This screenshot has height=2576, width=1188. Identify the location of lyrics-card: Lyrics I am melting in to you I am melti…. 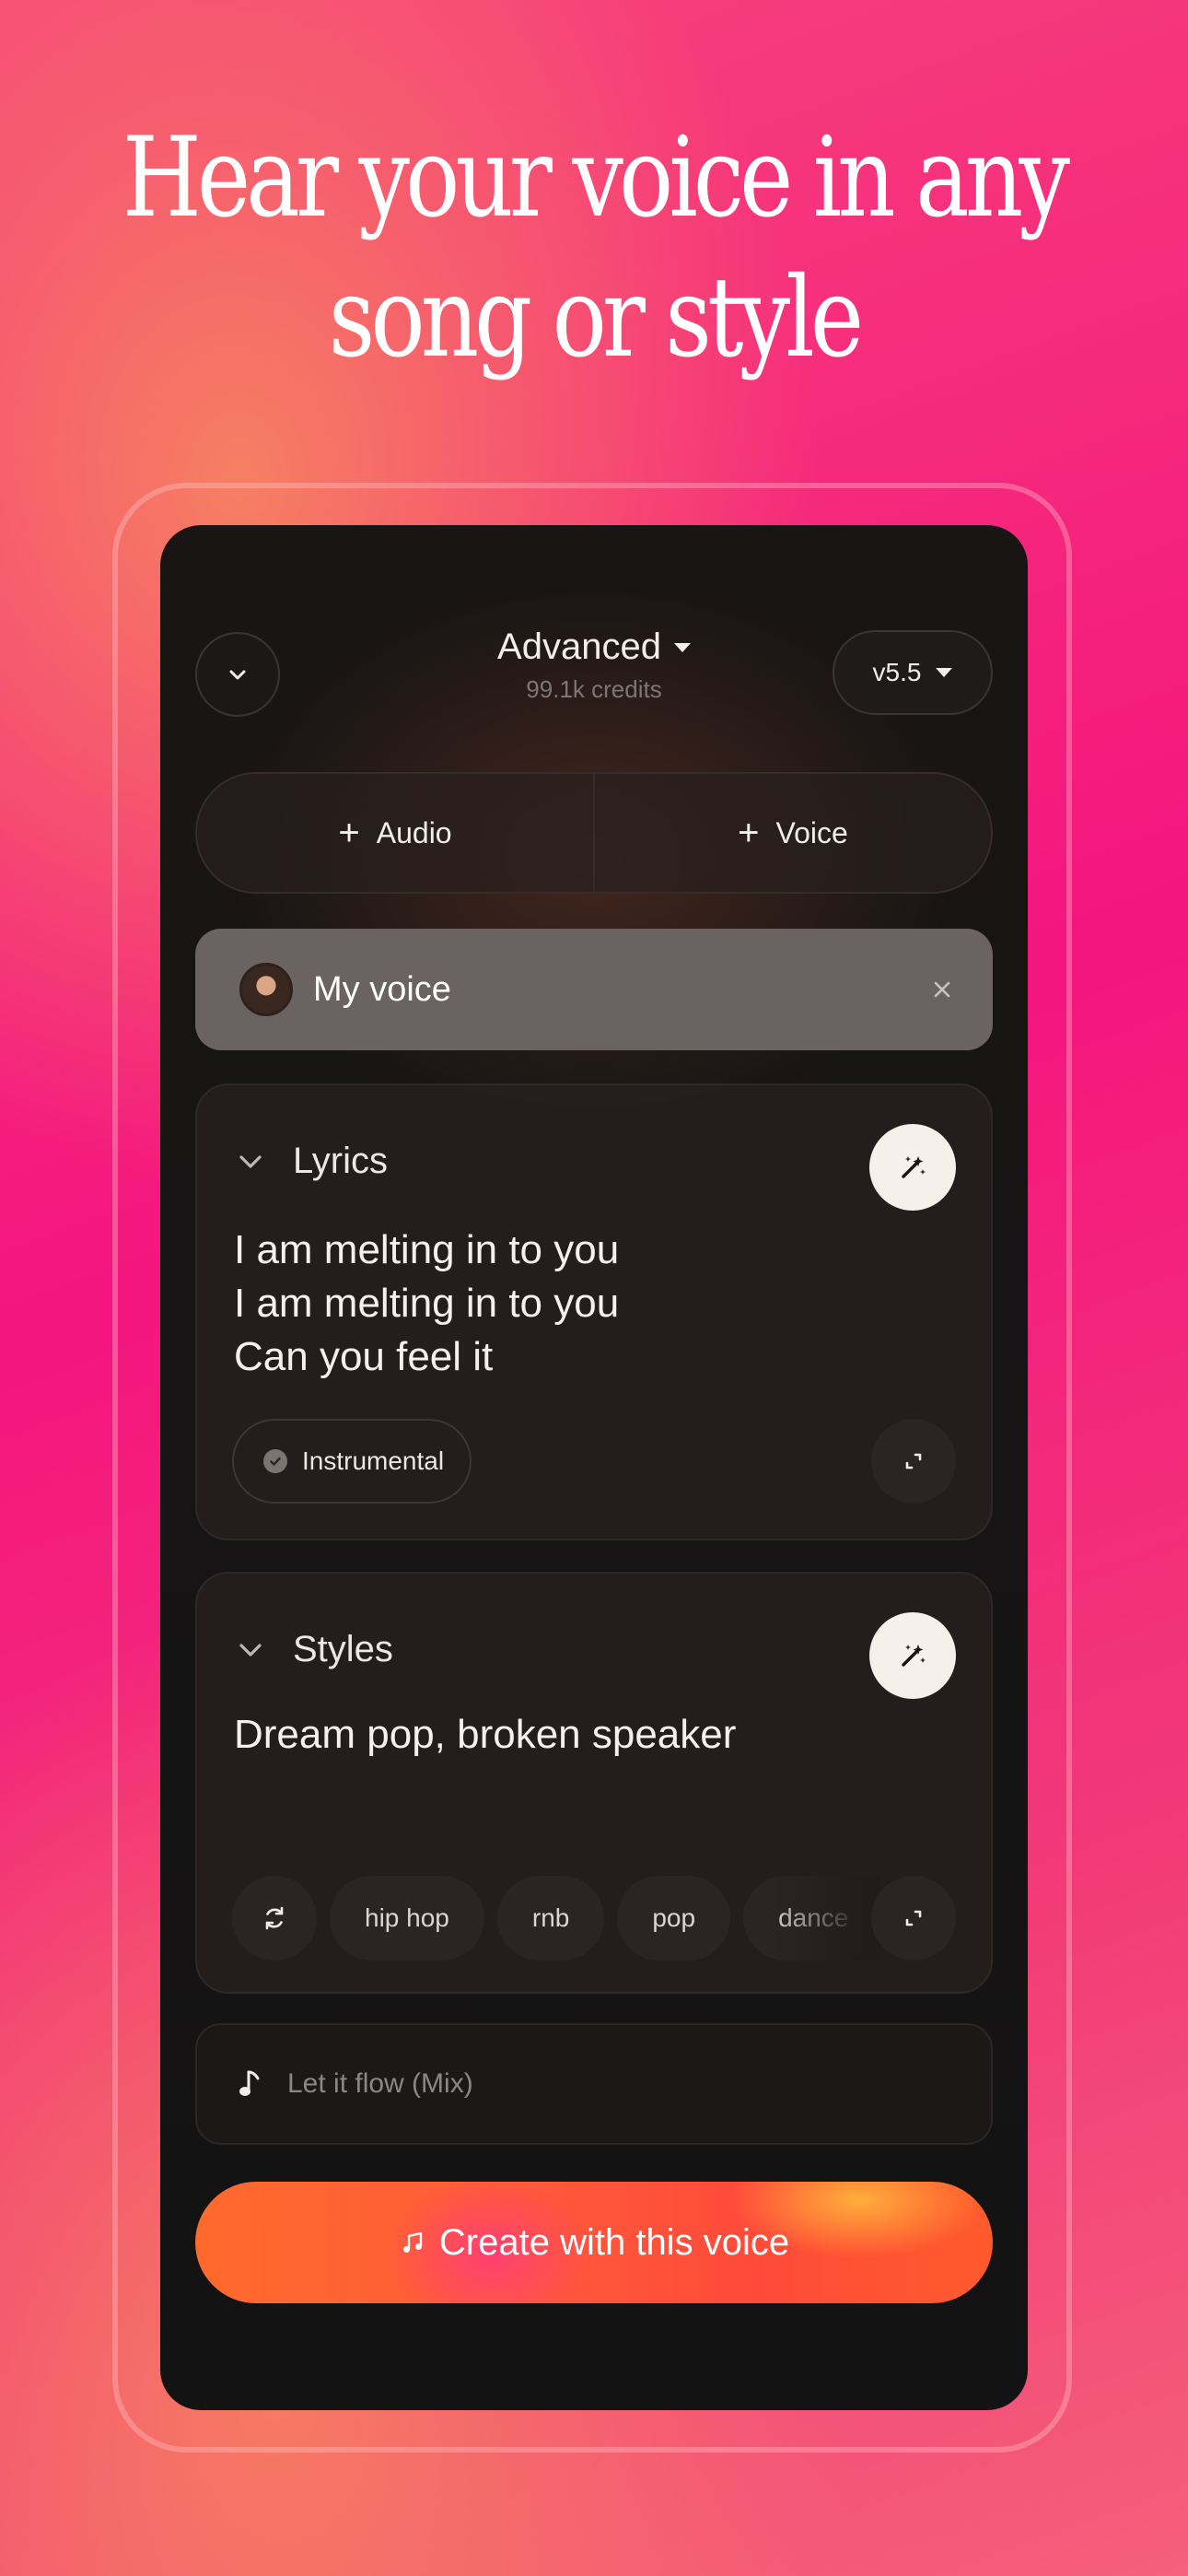
(594, 1311).